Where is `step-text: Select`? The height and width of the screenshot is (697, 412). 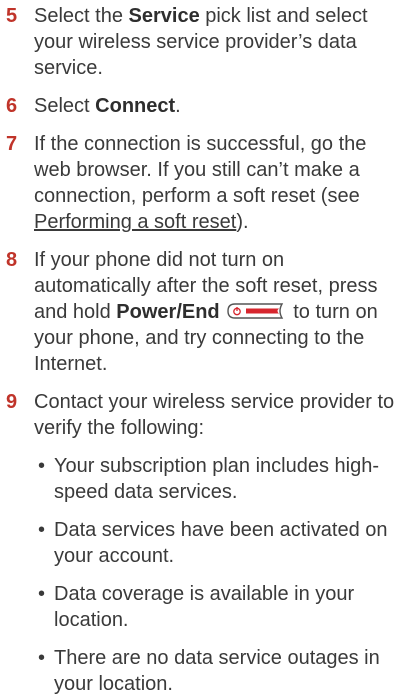 step-text: Select is located at coordinates (65, 106).